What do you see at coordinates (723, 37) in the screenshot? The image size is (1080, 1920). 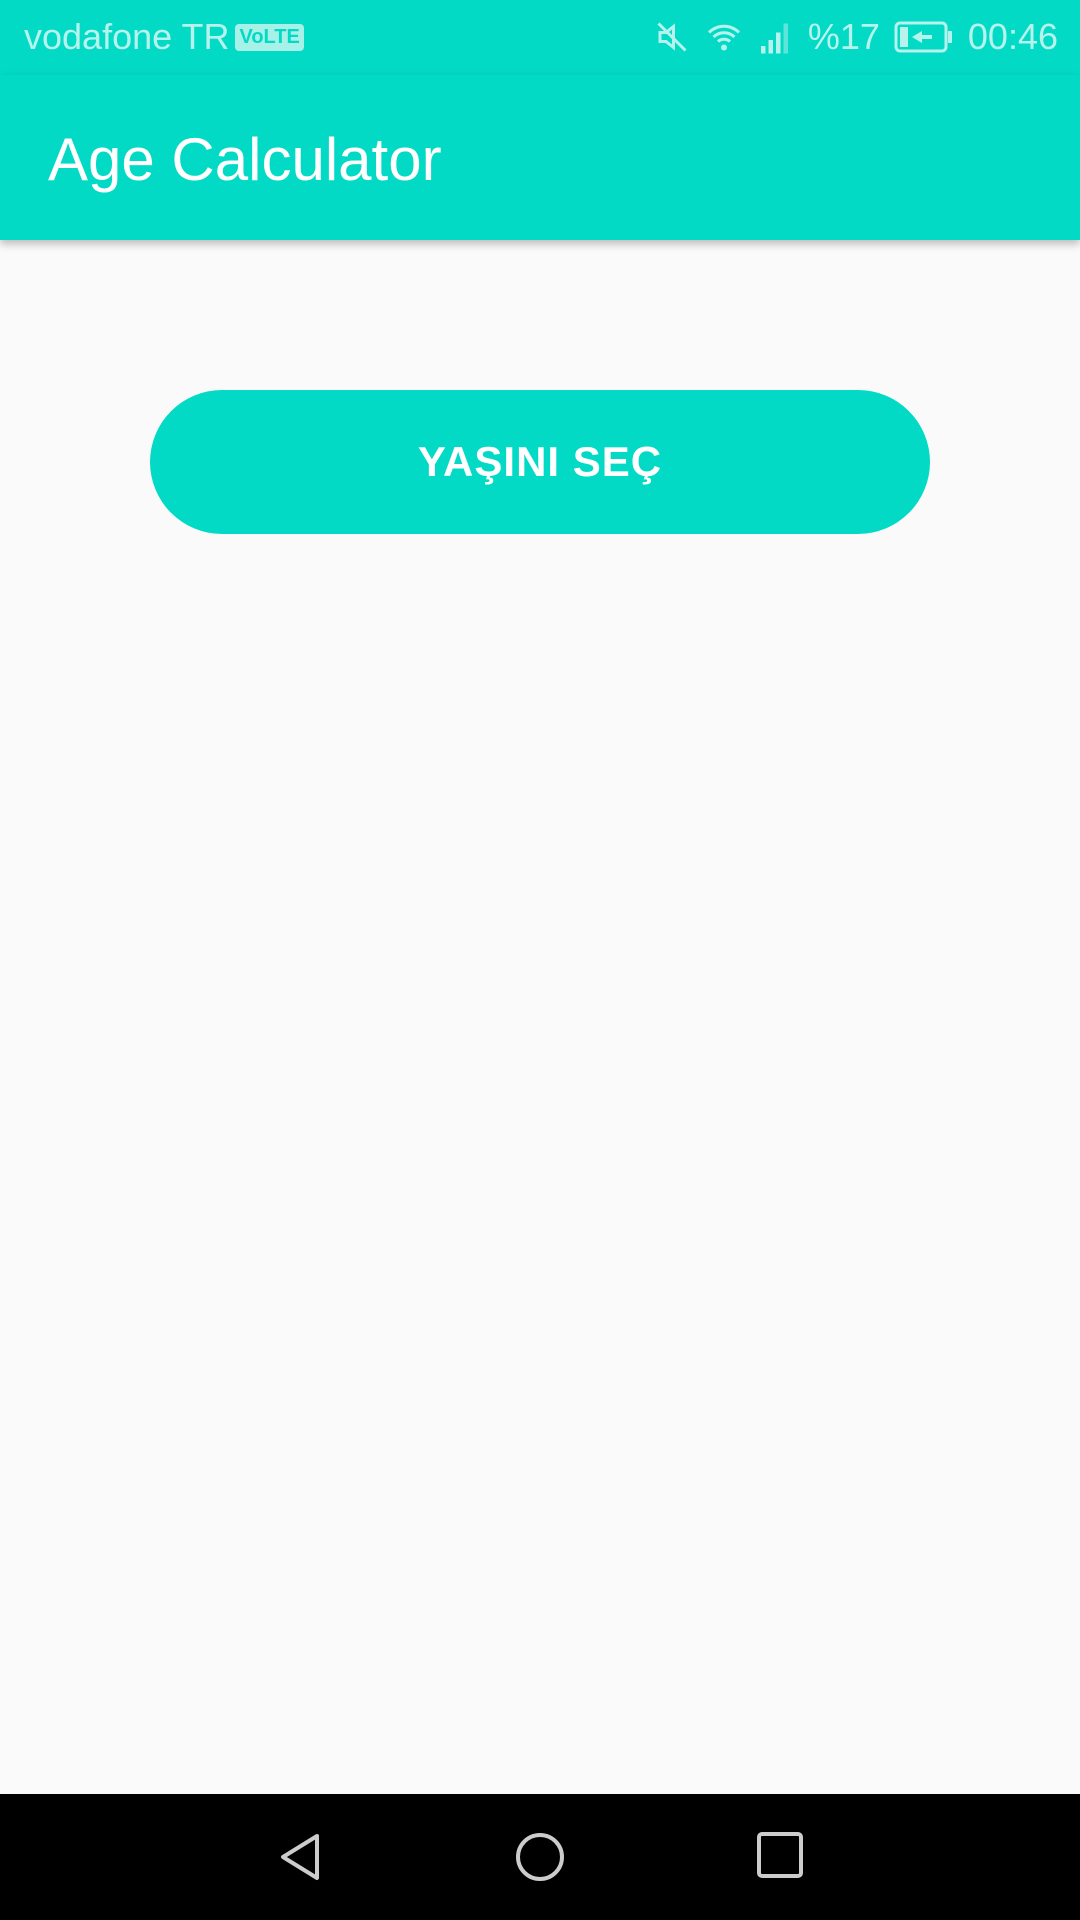 I see `wifi-icon` at bounding box center [723, 37].